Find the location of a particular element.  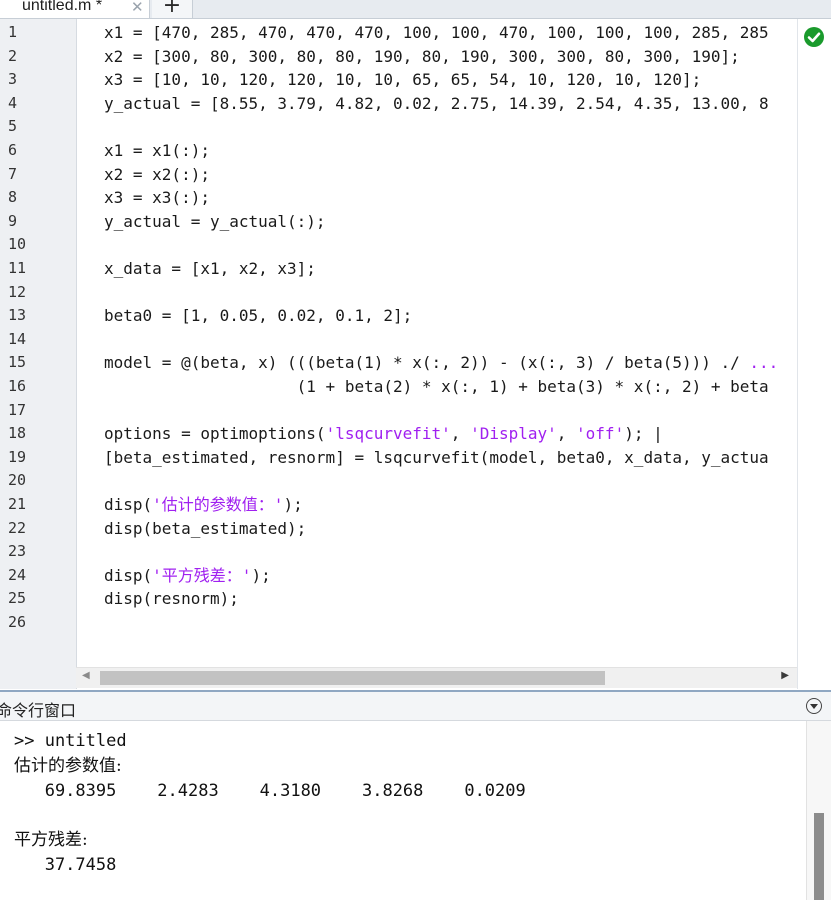

close-tab-icon: ✕ is located at coordinates (137, 8).